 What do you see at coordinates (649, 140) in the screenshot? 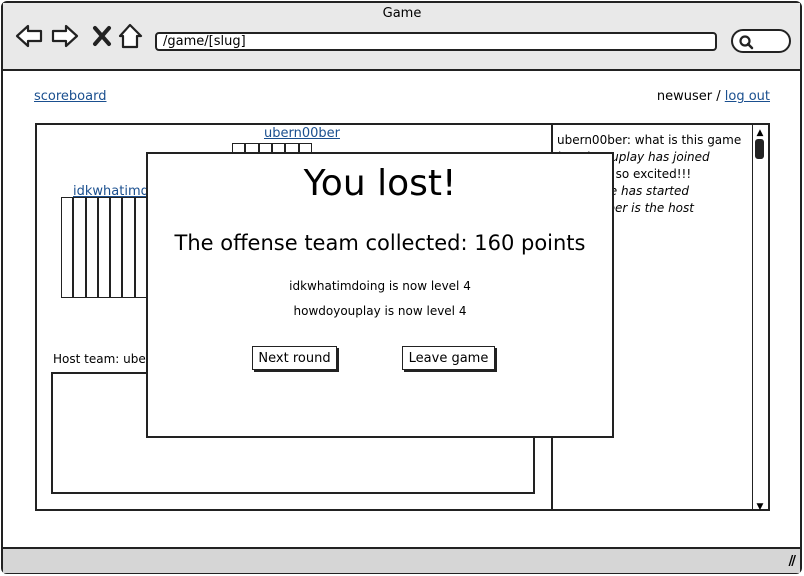
I see `chat-message: ubern00ber: what is this game` at bounding box center [649, 140].